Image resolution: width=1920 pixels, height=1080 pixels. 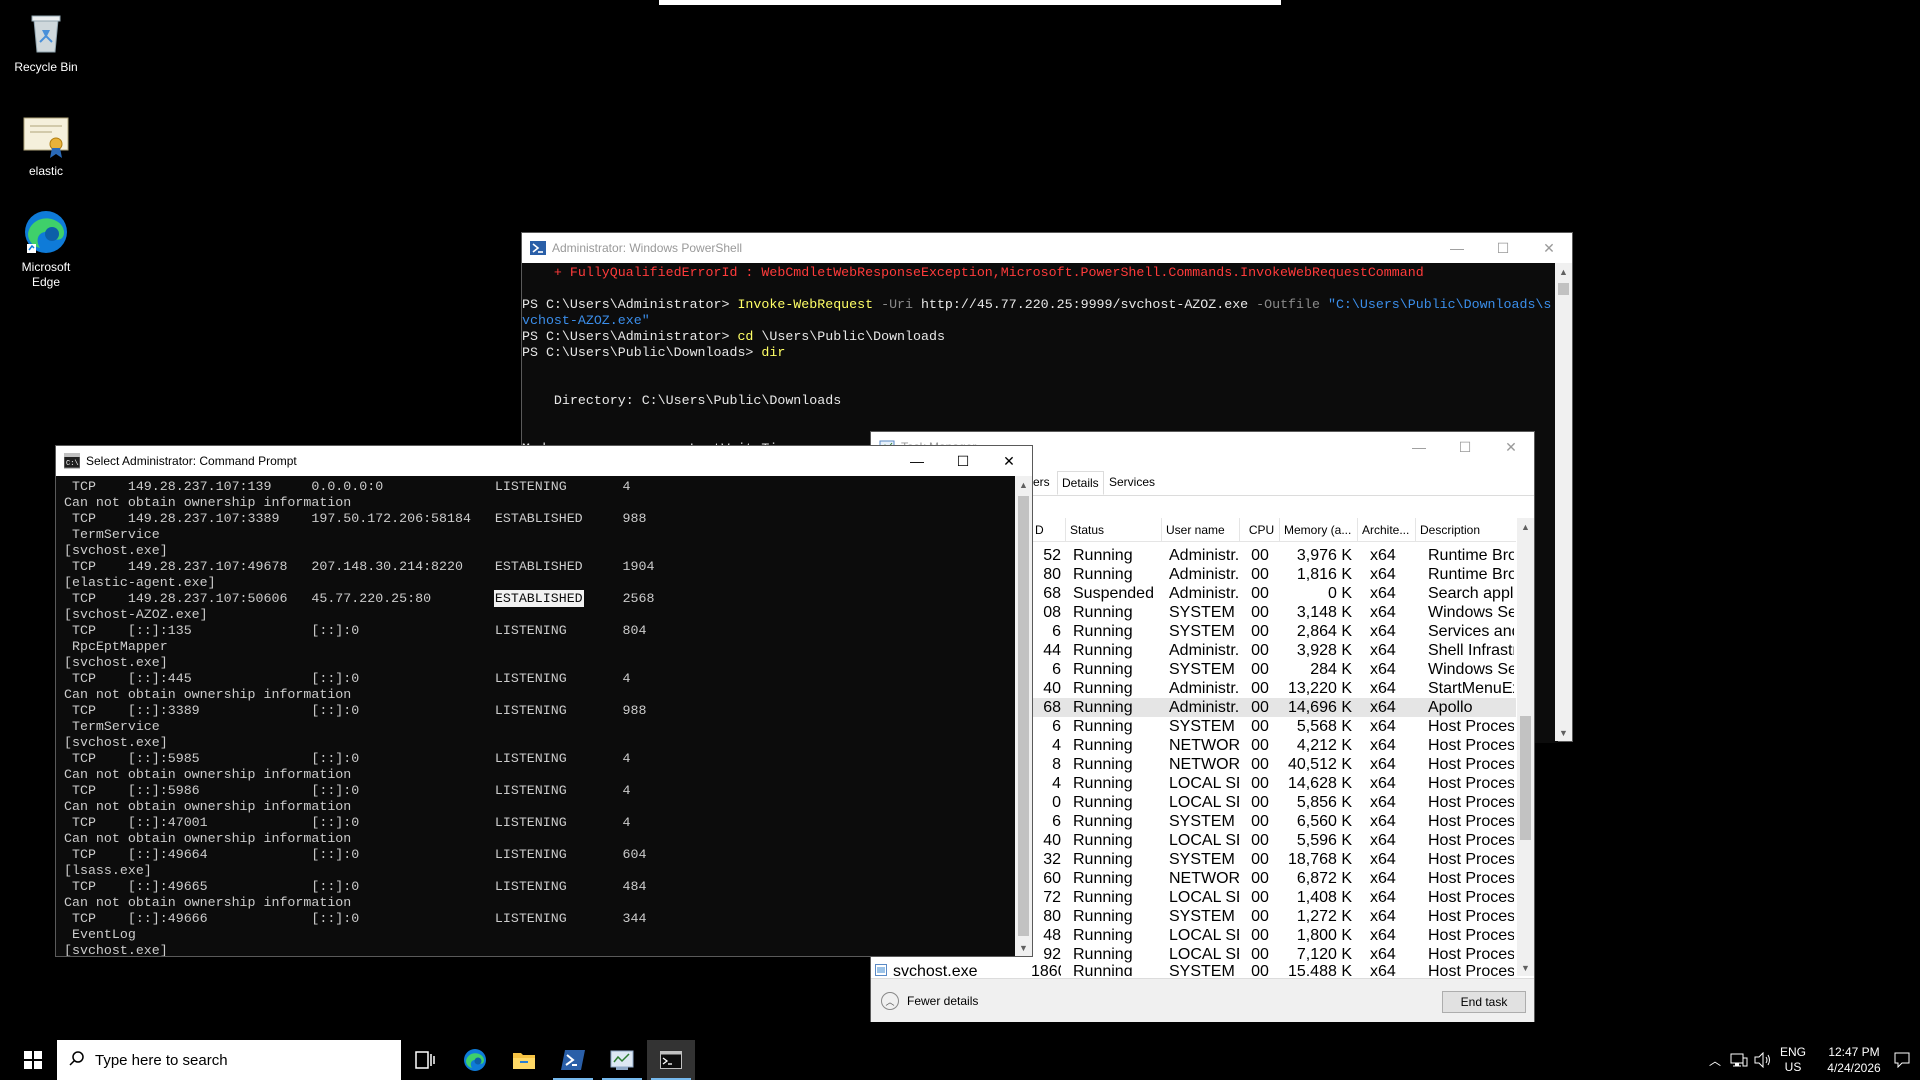 I want to click on details-scrollbar: ▲ ▼, so click(x=1525, y=747).